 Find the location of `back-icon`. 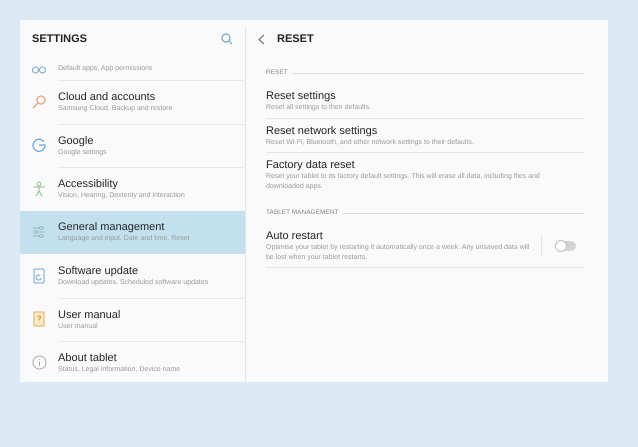

back-icon is located at coordinates (261, 39).